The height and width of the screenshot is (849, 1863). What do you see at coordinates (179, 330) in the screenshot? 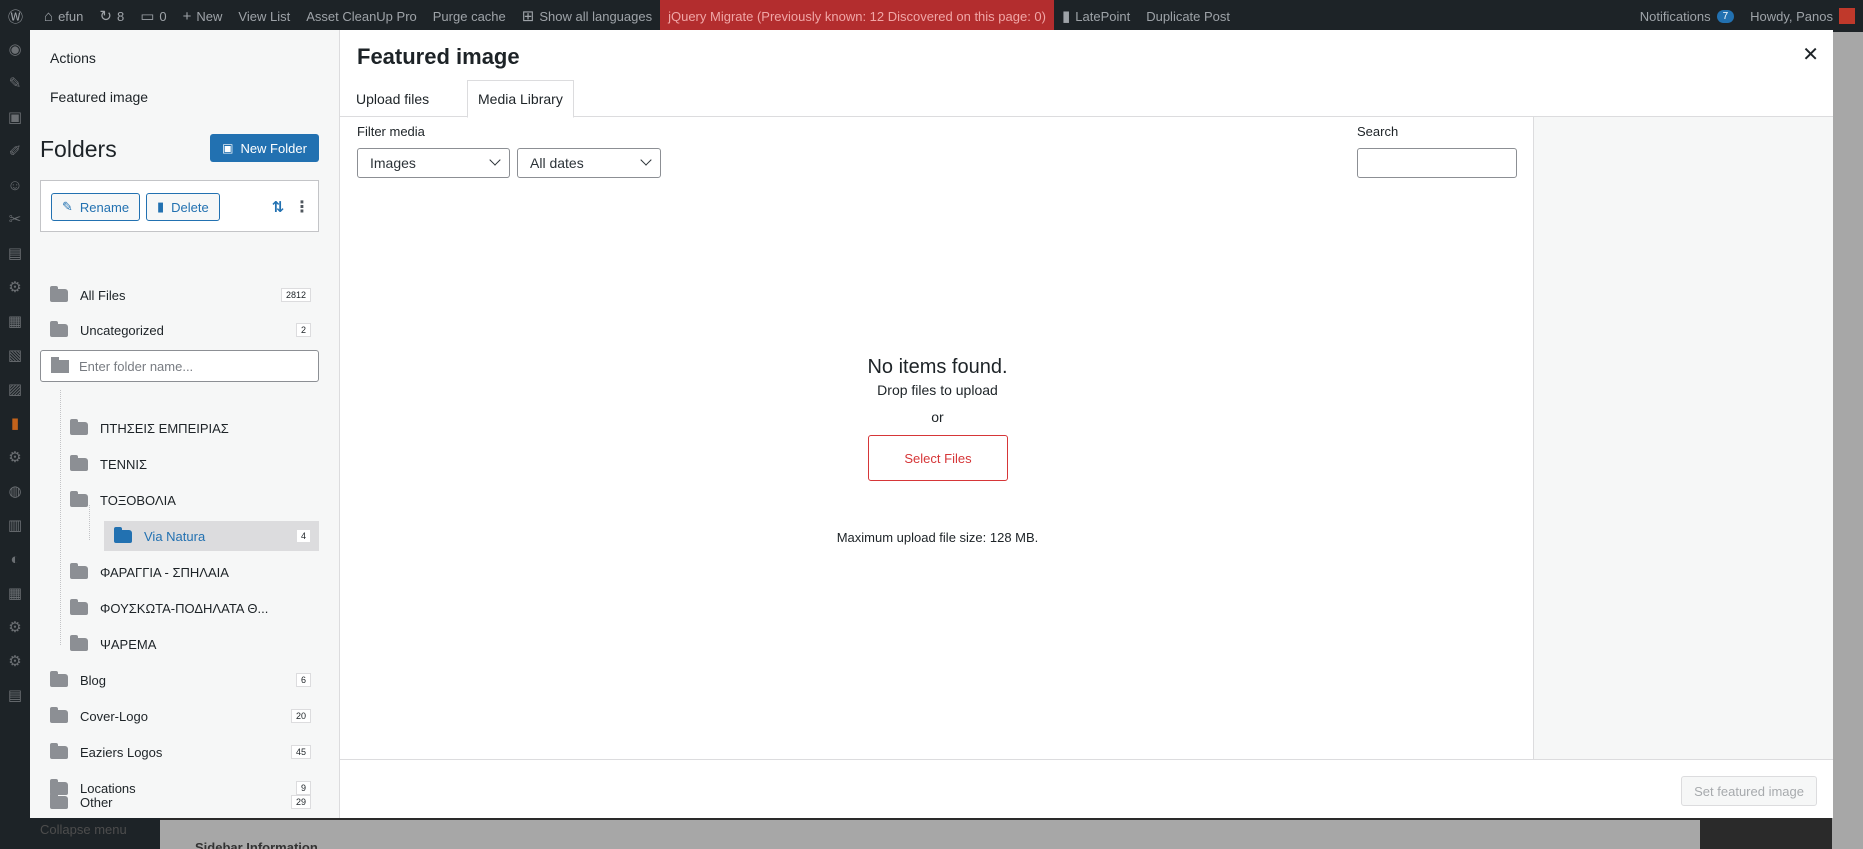
I see `folder-uncategorized: Uncategorized 2` at bounding box center [179, 330].